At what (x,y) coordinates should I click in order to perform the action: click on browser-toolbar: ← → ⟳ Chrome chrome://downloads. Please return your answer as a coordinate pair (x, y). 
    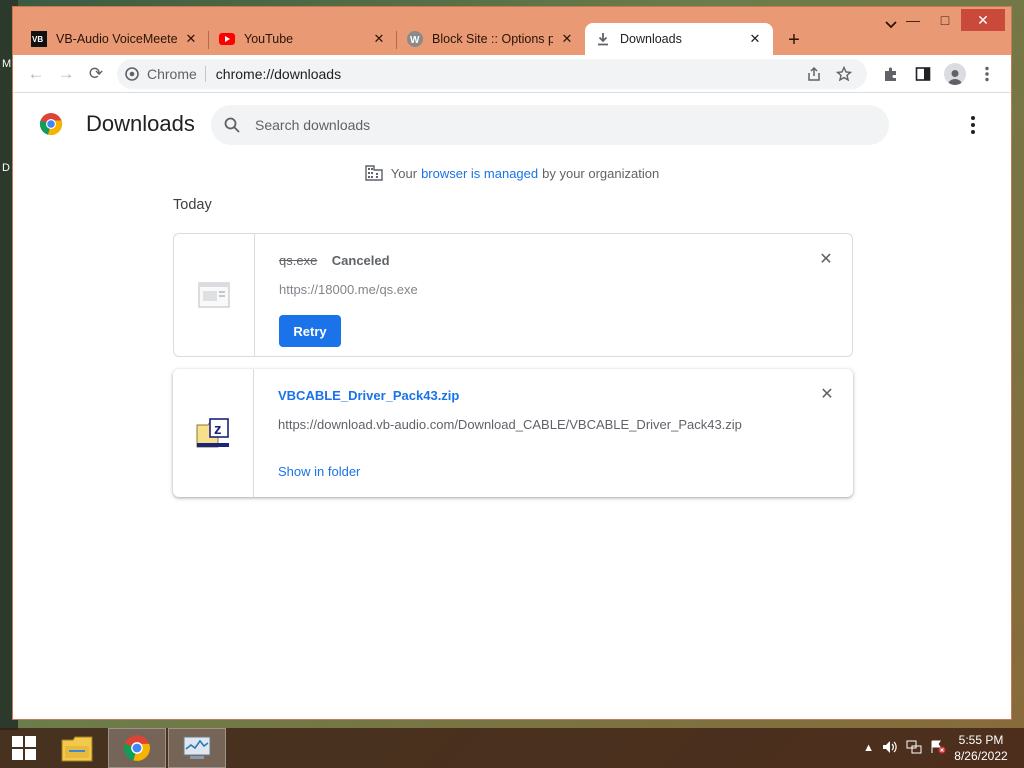
    Looking at the image, I should click on (512, 74).